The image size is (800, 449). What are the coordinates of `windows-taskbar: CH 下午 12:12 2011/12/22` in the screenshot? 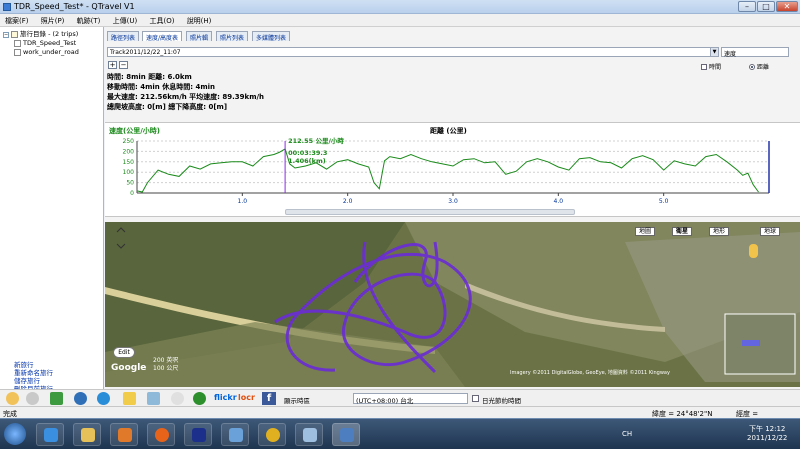 It's located at (400, 433).